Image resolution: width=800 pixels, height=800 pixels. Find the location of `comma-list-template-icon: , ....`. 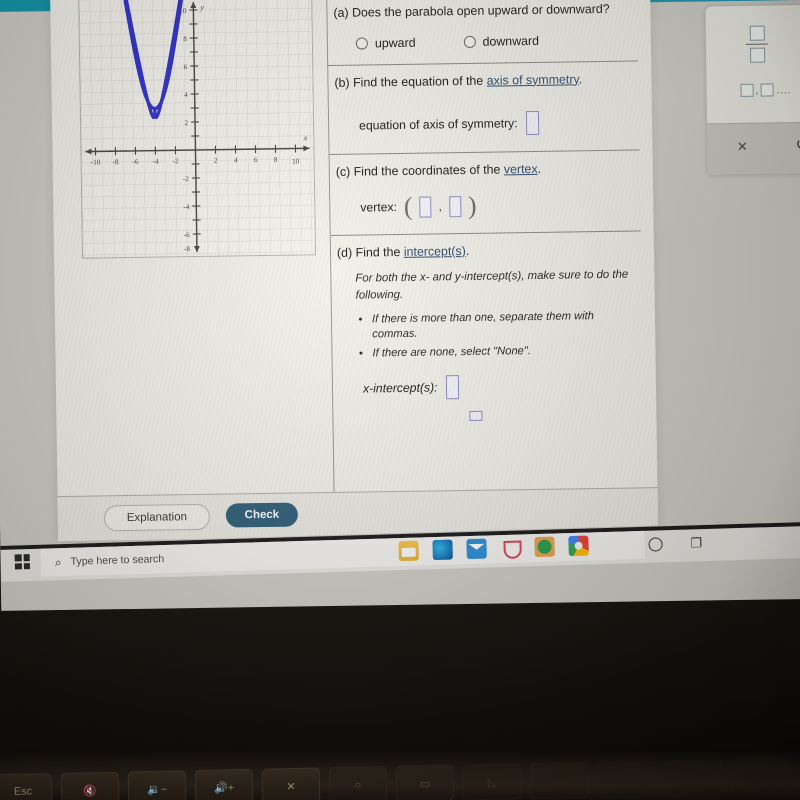

comma-list-template-icon: , .... is located at coordinates (766, 90).